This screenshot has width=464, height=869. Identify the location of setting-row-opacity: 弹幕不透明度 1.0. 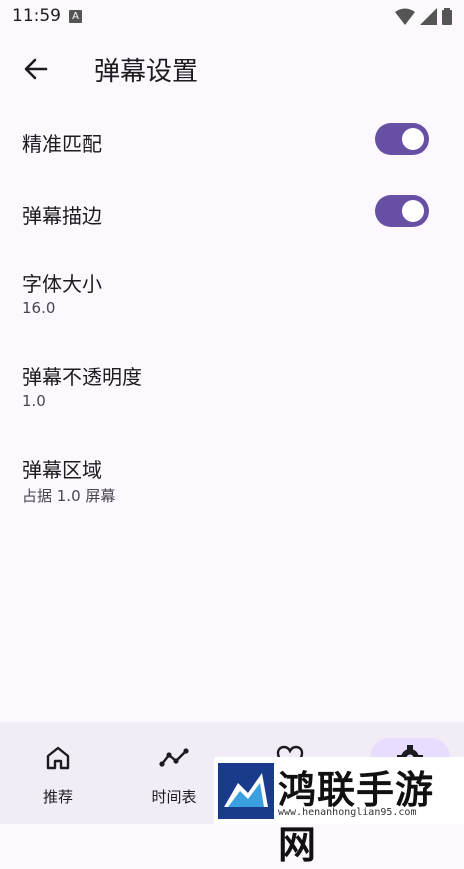
(232, 392).